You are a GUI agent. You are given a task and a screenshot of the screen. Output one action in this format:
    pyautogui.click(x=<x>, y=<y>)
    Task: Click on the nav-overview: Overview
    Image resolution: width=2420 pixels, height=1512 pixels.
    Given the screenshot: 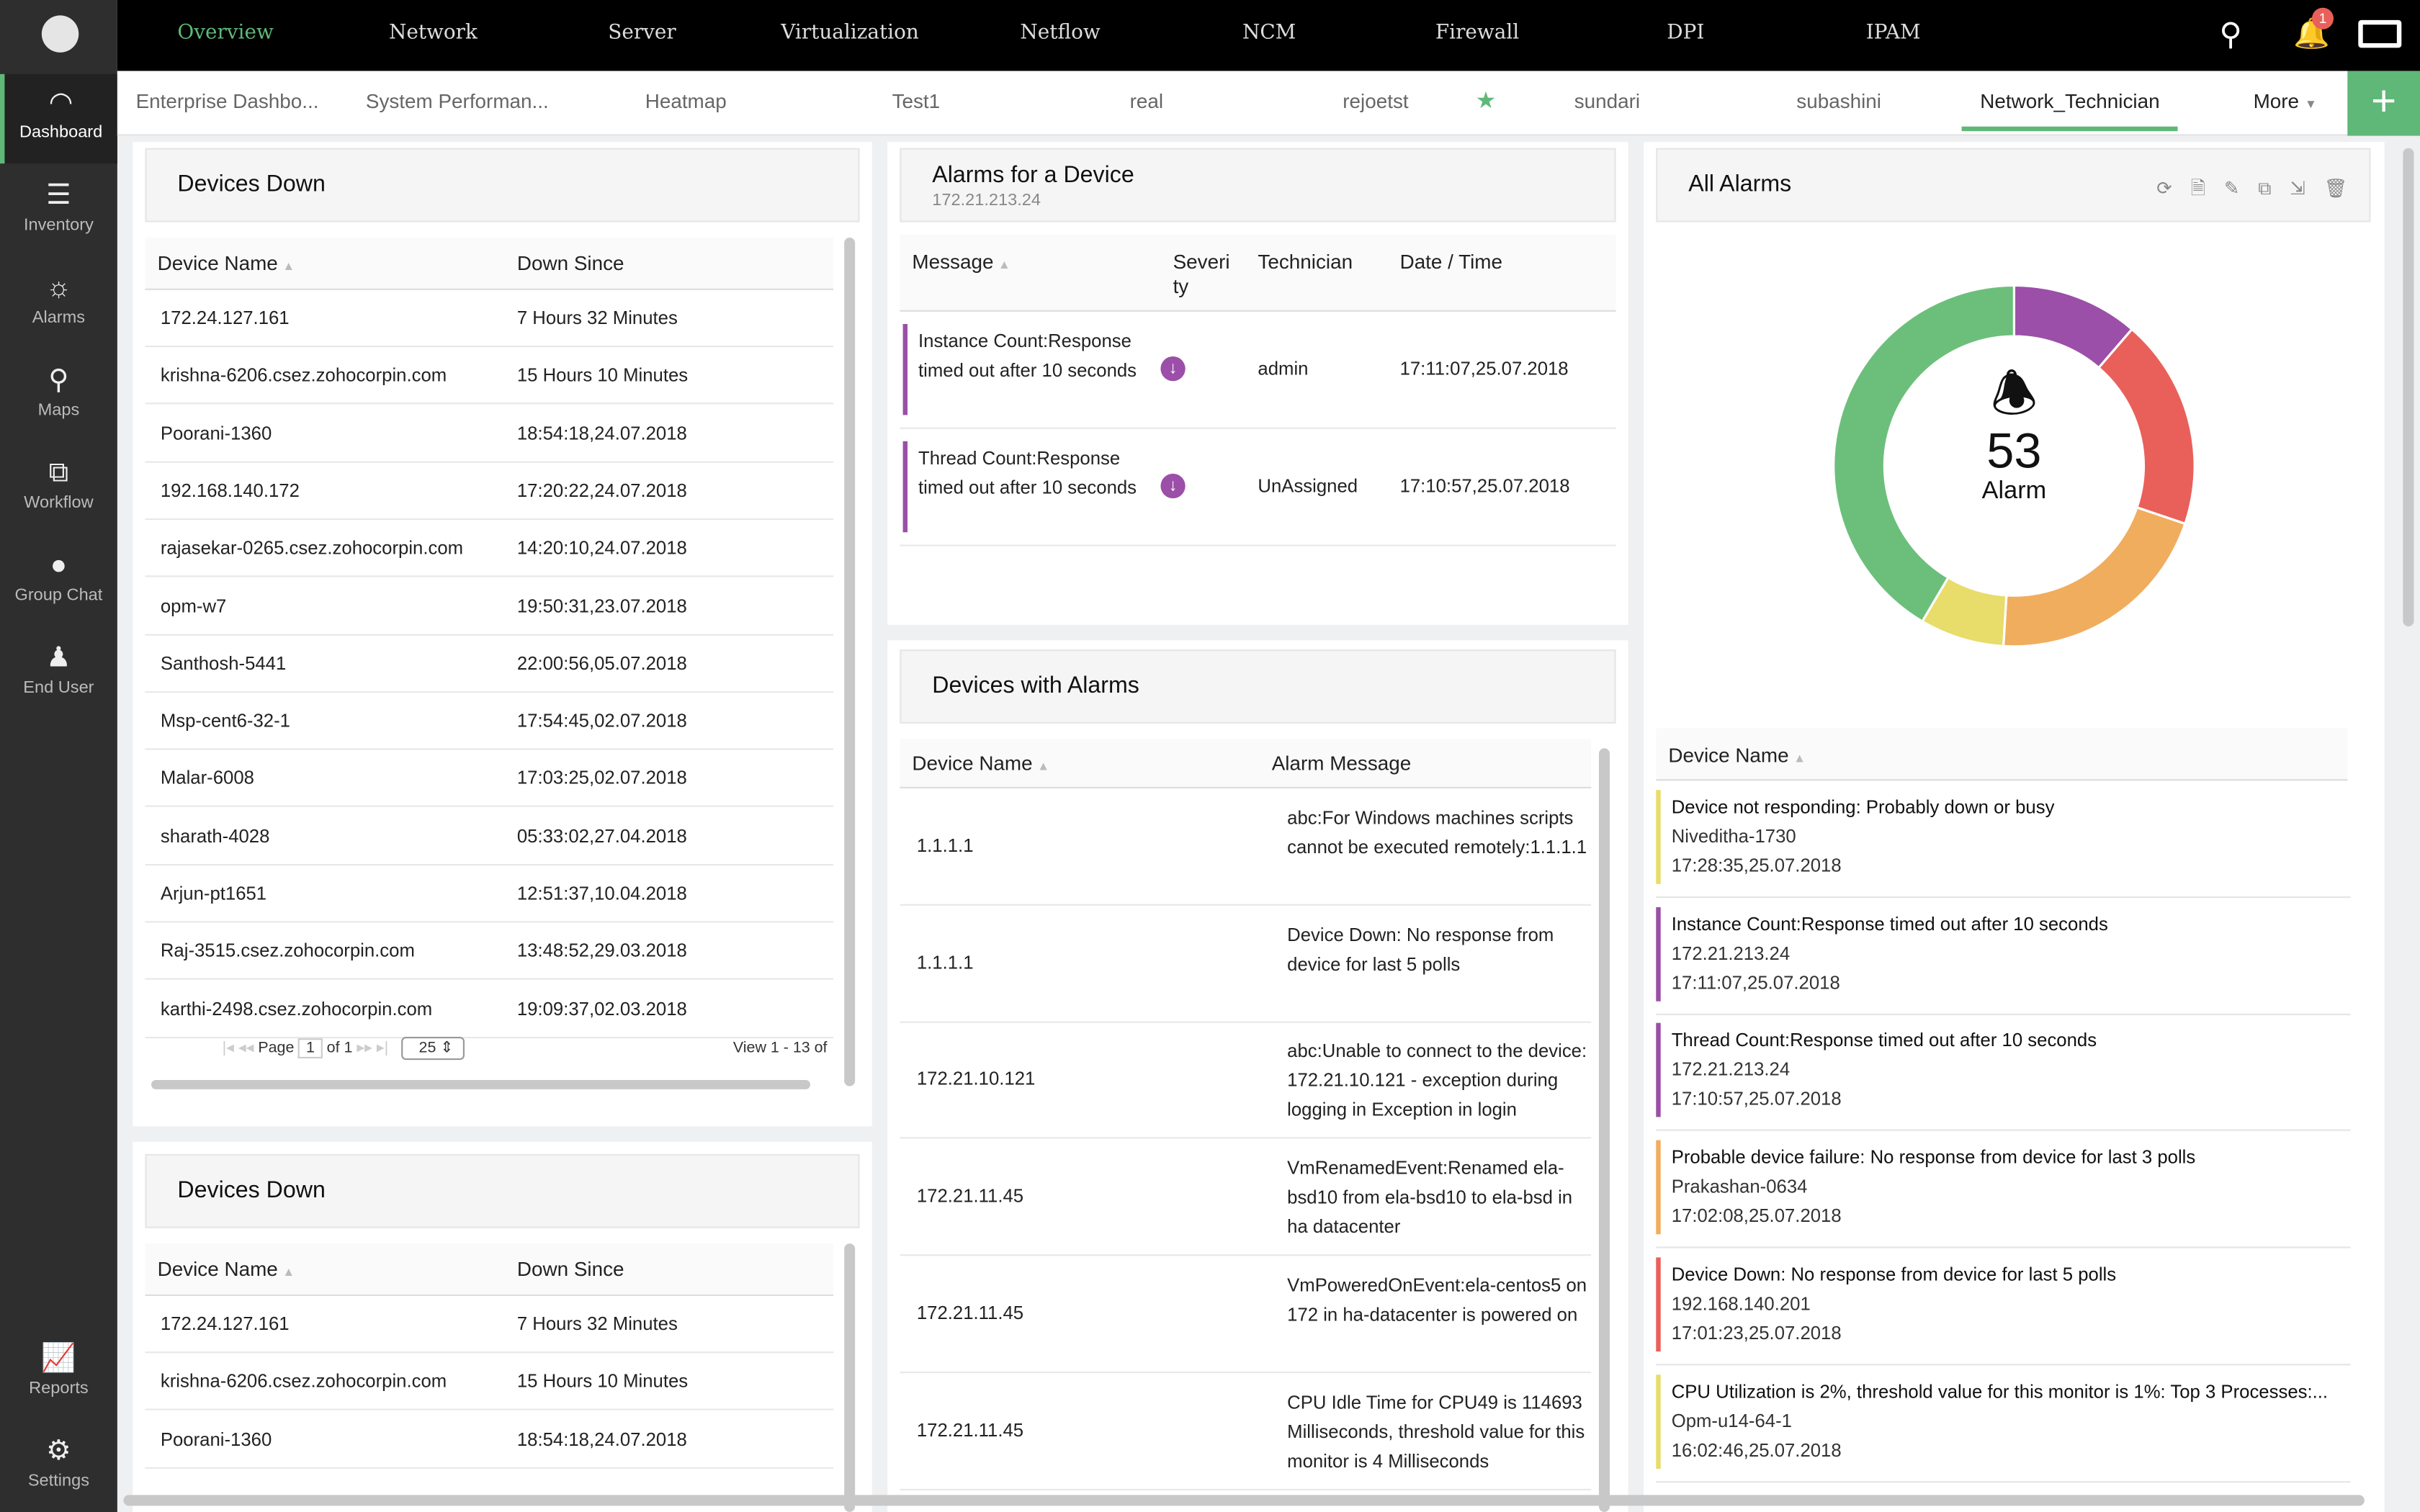 What is the action you would take?
    pyautogui.click(x=225, y=33)
    